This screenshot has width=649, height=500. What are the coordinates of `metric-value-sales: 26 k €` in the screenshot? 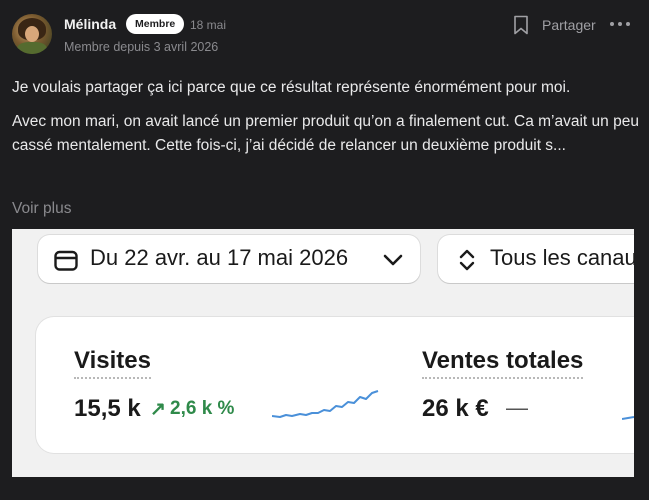 It's located at (455, 408).